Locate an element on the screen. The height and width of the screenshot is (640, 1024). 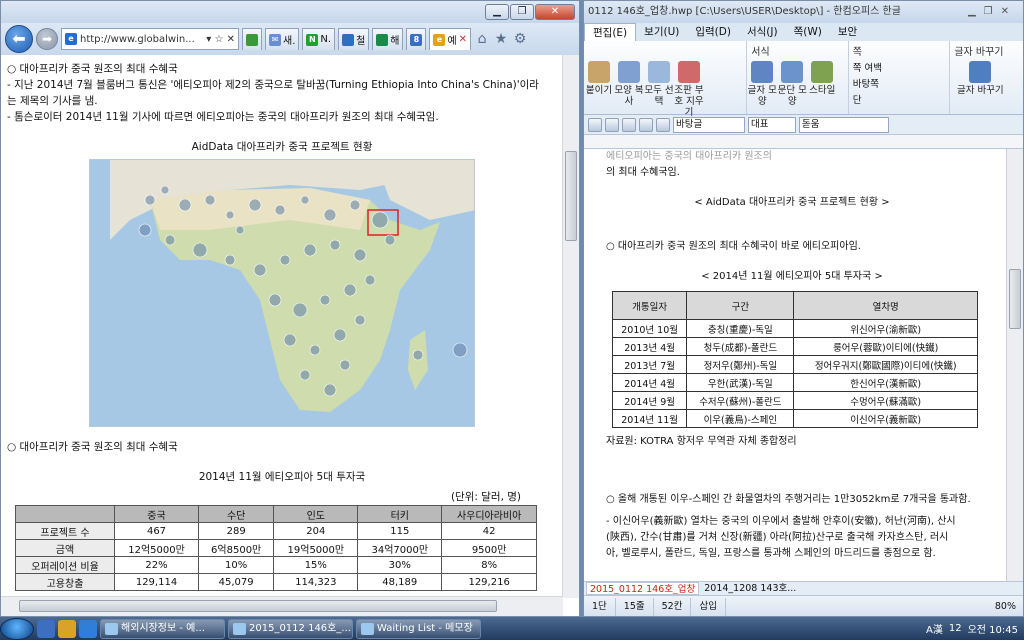
ruler is located at coordinates (803, 142).